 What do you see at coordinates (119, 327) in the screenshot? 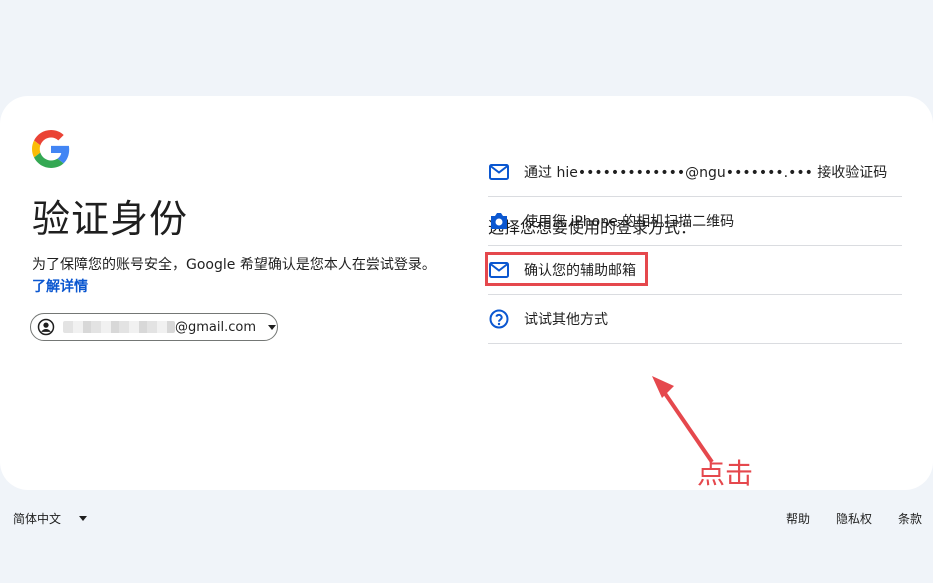
I see `redacted-username` at bounding box center [119, 327].